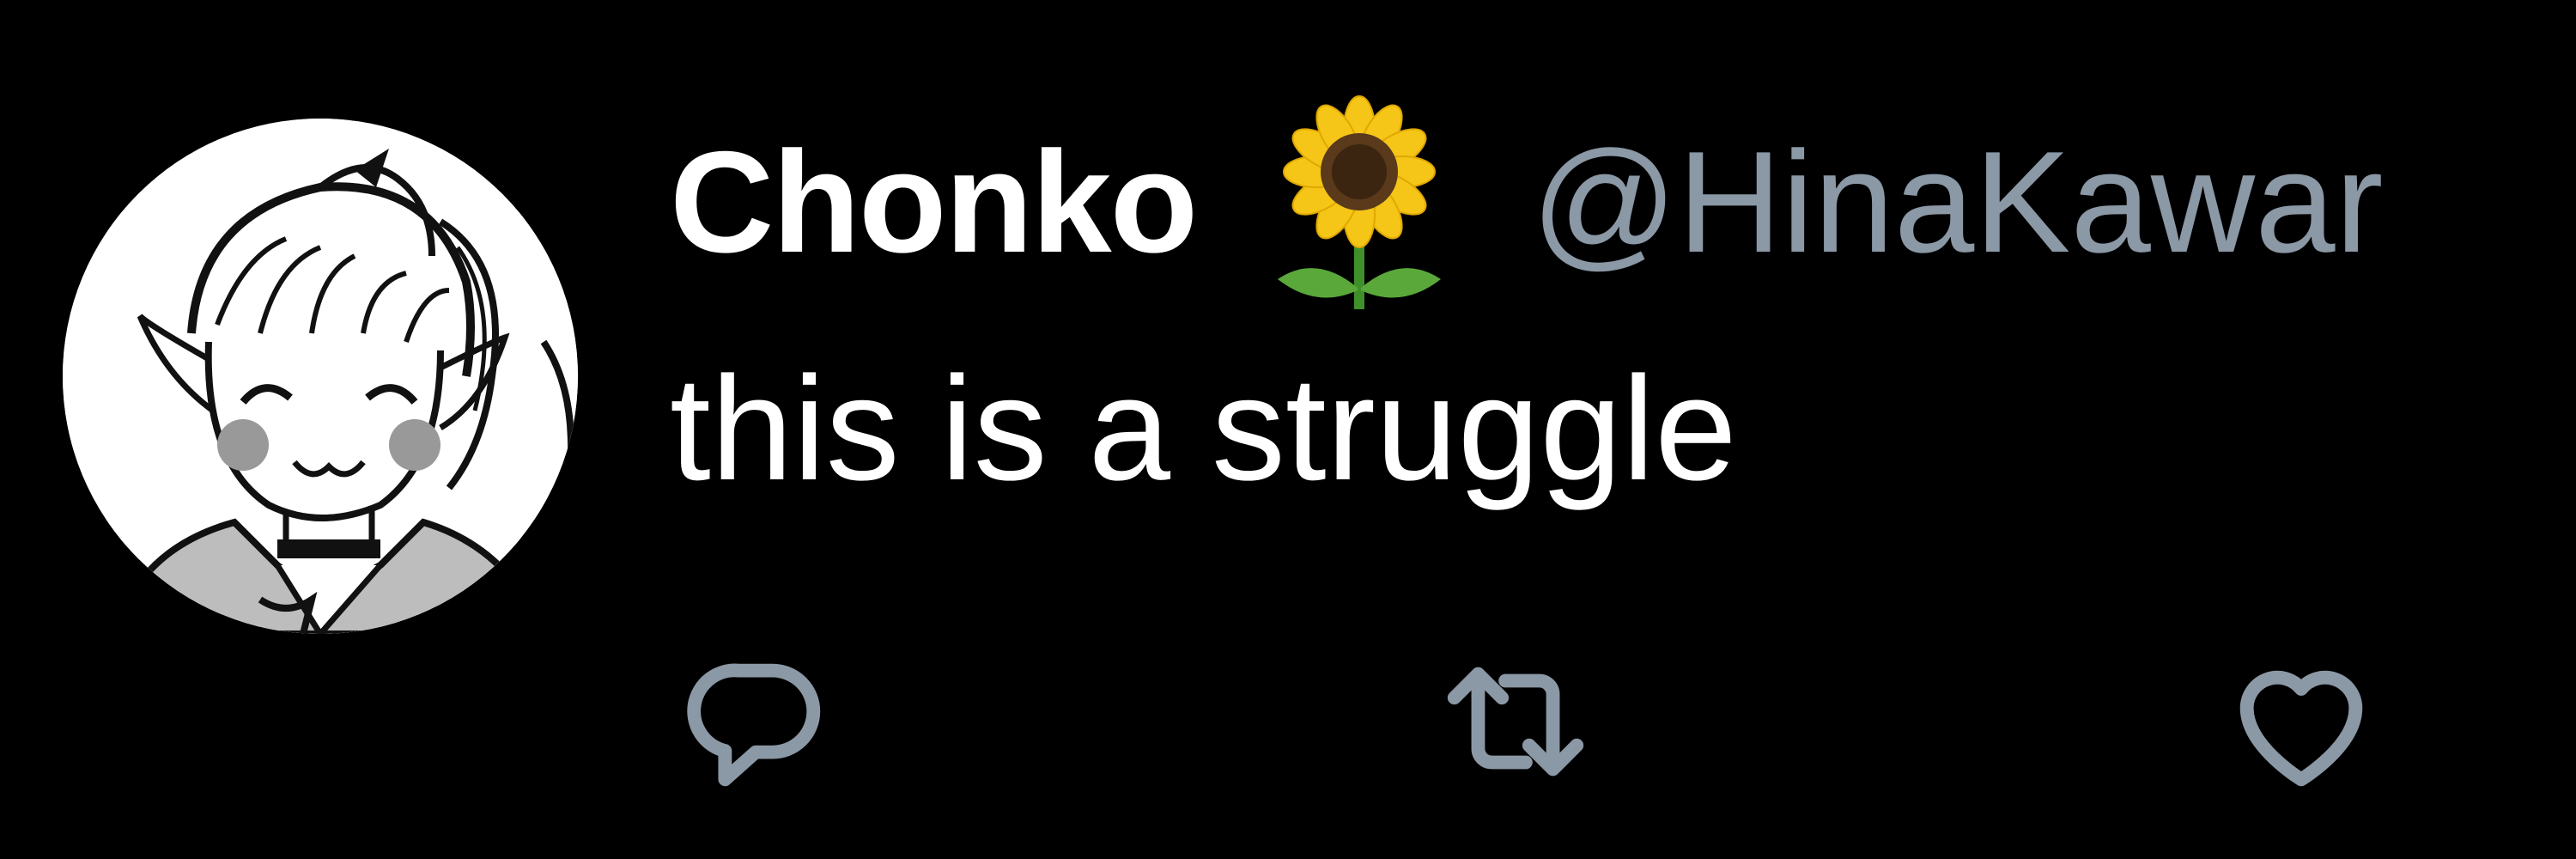 This screenshot has width=2576, height=859. Describe the element at coordinates (2301, 728) in the screenshot. I see `heart-icon` at that location.